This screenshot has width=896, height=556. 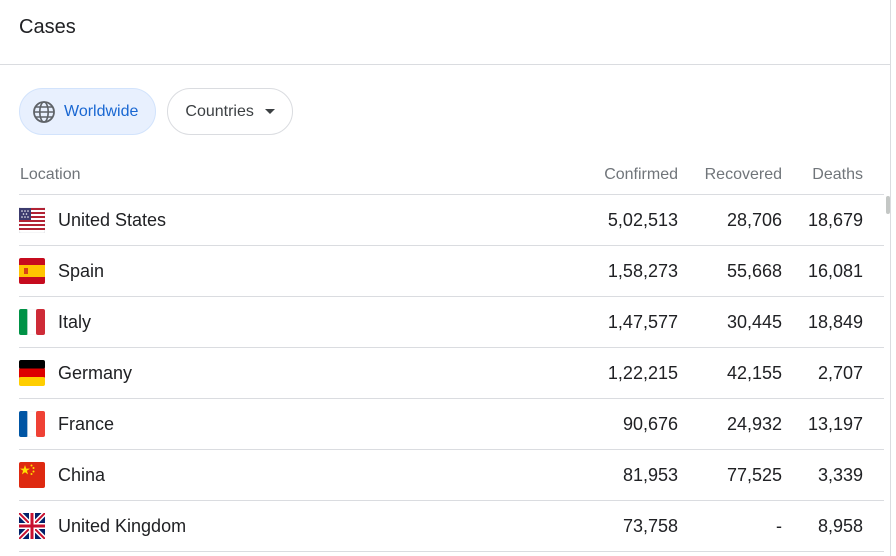 What do you see at coordinates (642, 220) in the screenshot?
I see `confirmed-value: 5,02,513` at bounding box center [642, 220].